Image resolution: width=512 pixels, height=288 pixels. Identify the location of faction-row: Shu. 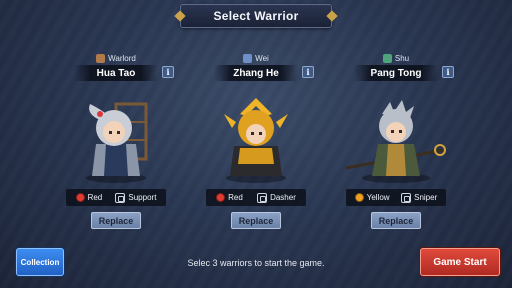
(396, 58).